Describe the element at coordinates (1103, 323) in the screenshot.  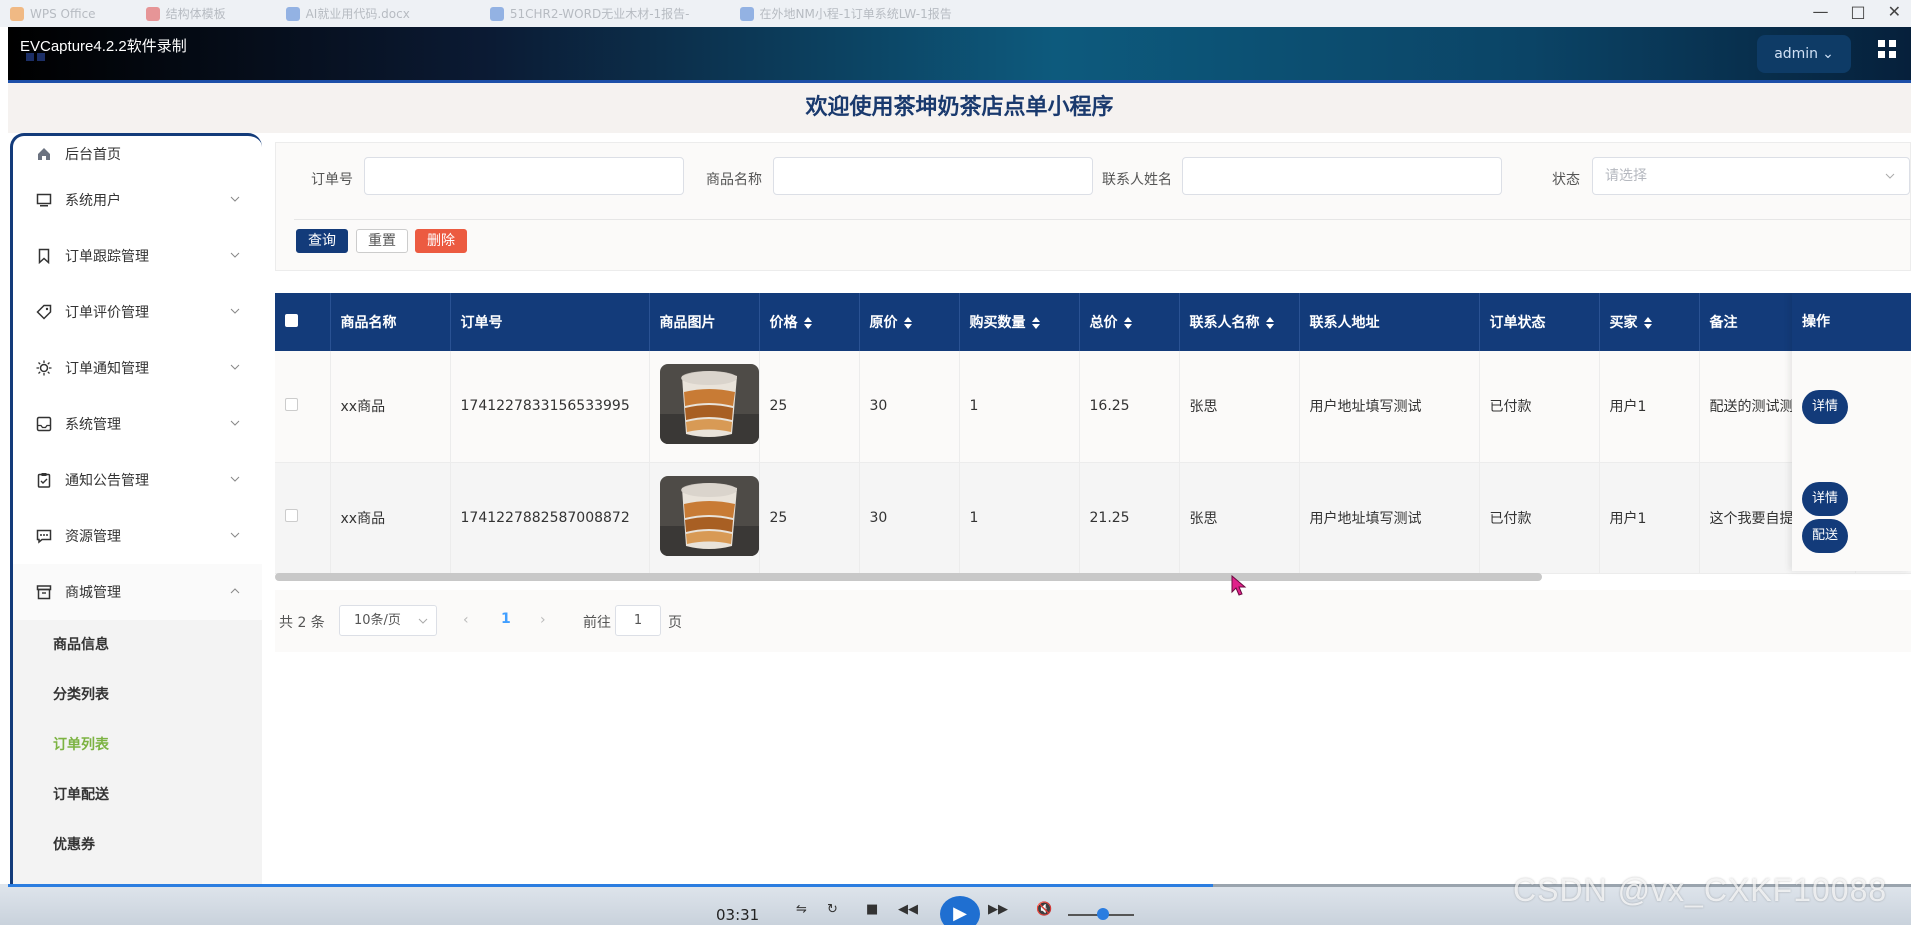
I see `column-header-label: 总价` at that location.